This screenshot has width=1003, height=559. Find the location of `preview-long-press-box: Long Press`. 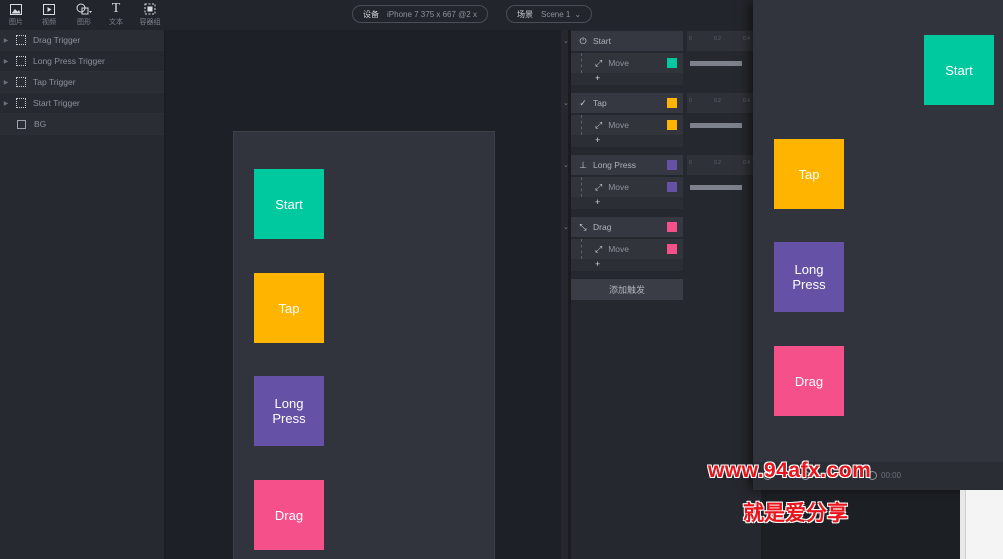

preview-long-press-box: Long Press is located at coordinates (809, 277).